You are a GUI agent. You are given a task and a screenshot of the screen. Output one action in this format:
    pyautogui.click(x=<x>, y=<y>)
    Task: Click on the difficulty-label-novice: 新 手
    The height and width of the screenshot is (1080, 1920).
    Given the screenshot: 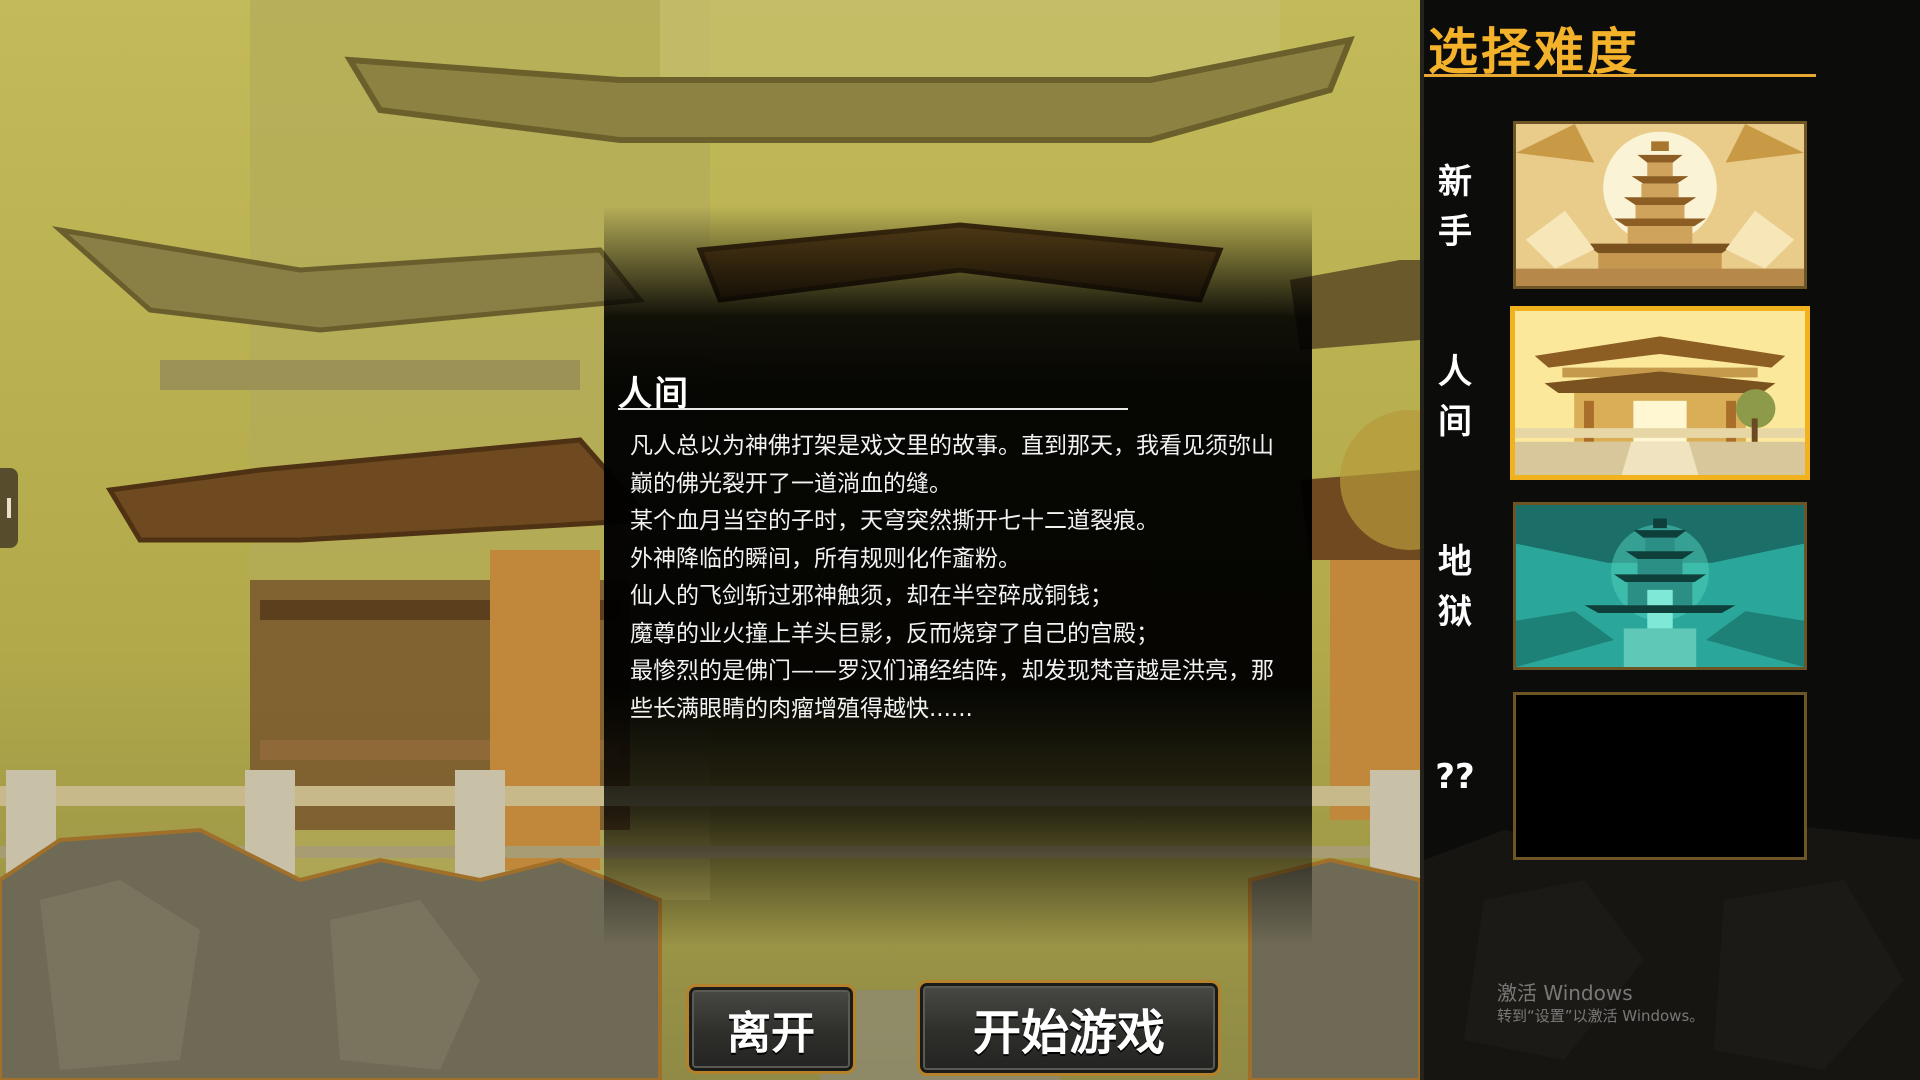 What is the action you would take?
    pyautogui.click(x=1455, y=207)
    